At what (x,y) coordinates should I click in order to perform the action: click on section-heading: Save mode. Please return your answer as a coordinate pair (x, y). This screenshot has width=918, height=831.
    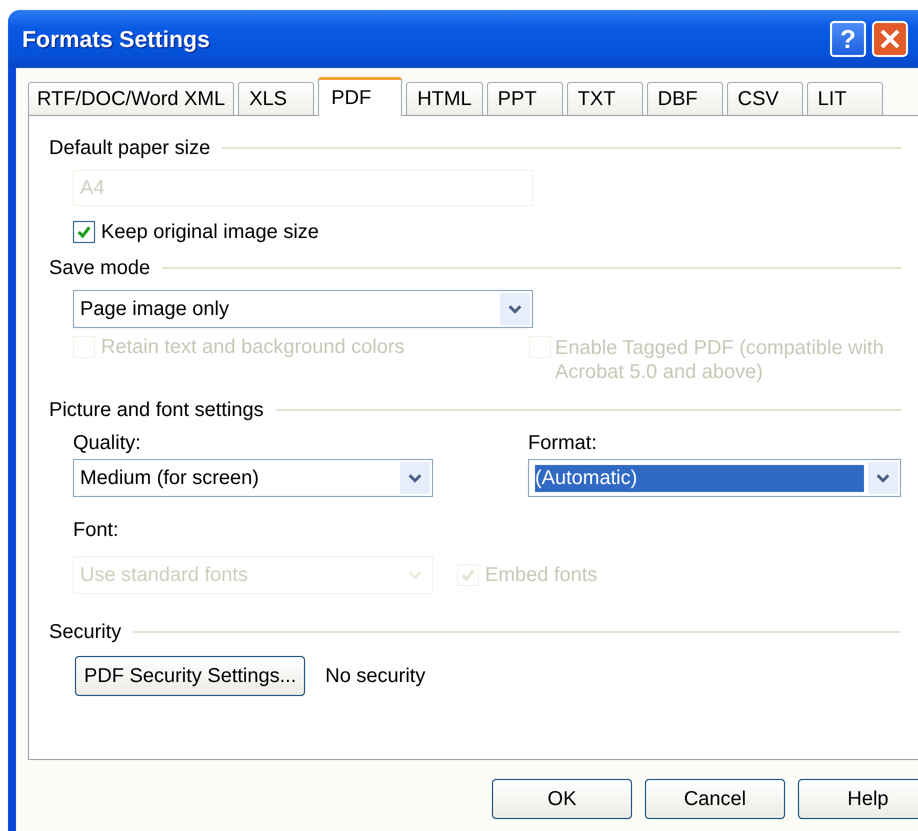
    Looking at the image, I should click on (99, 268).